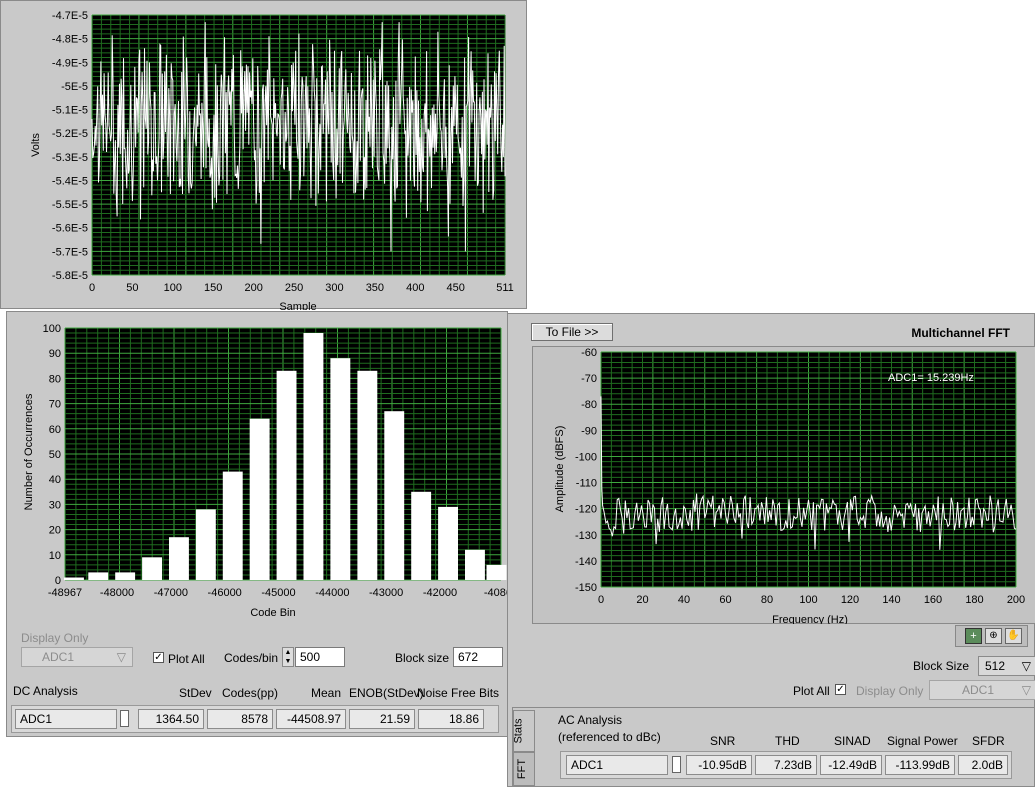 This screenshot has width=1035, height=787. Describe the element at coordinates (225, 593) in the screenshot. I see `histogram-xtick-label: -46000` at that location.